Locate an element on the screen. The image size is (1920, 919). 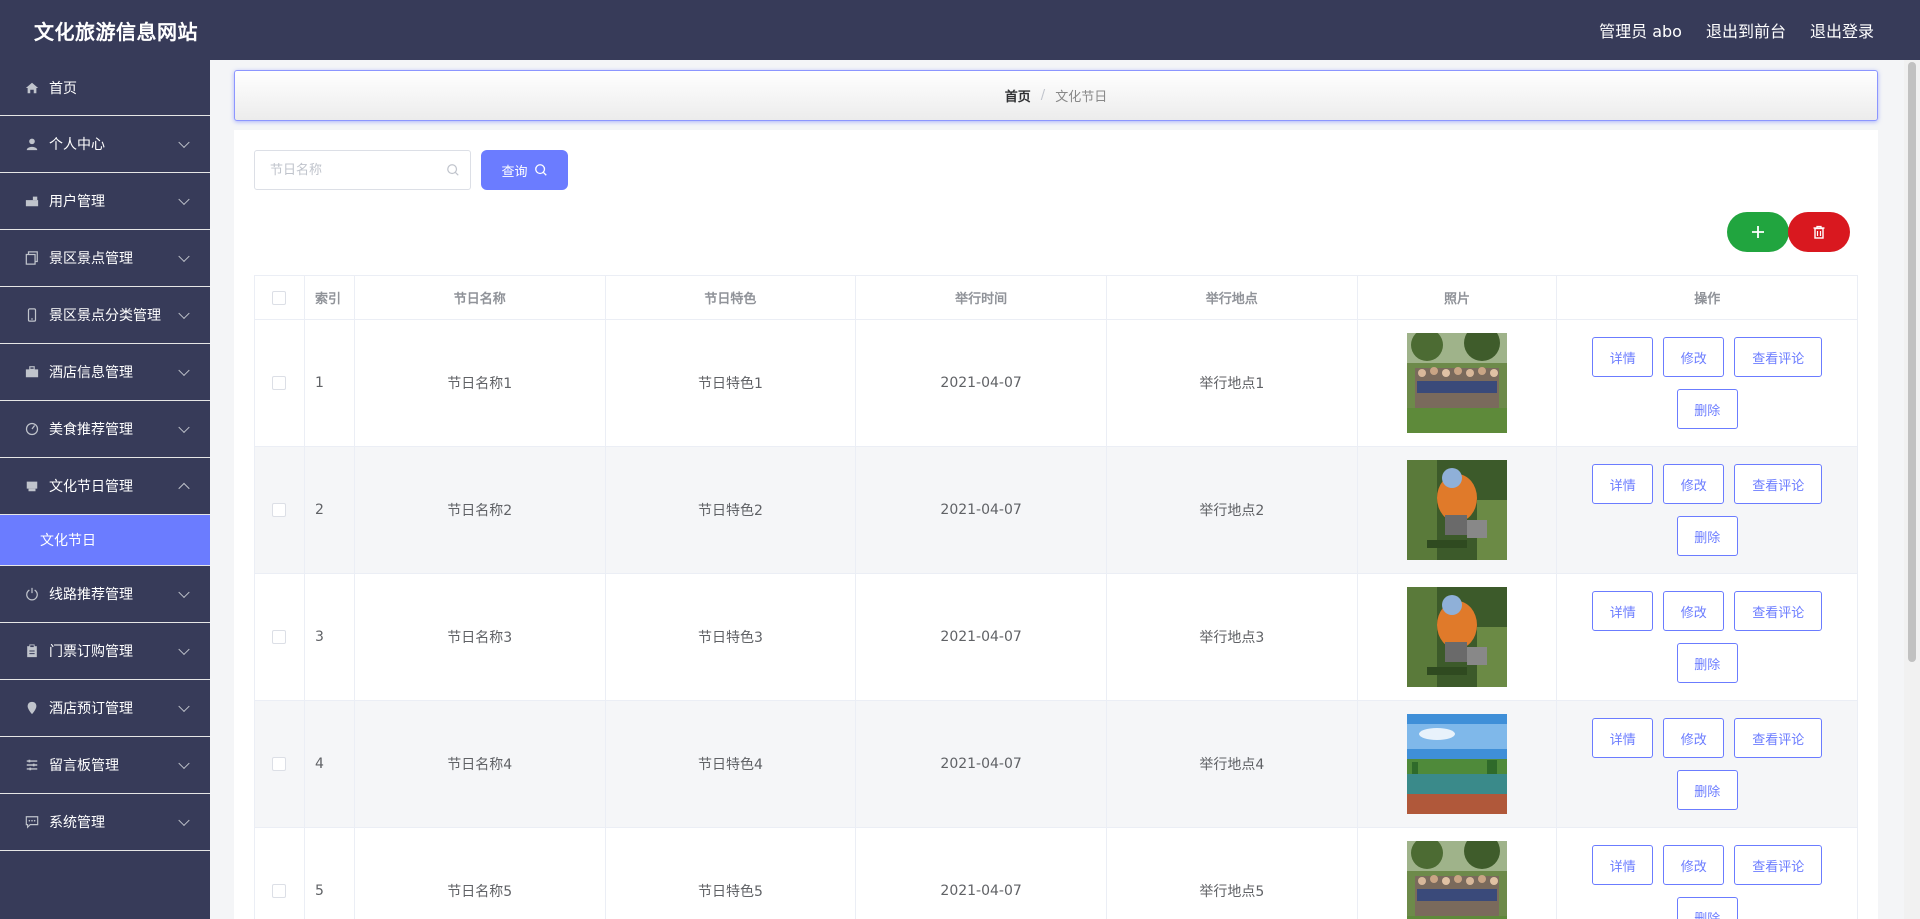
home-icon is located at coordinates (32, 88).